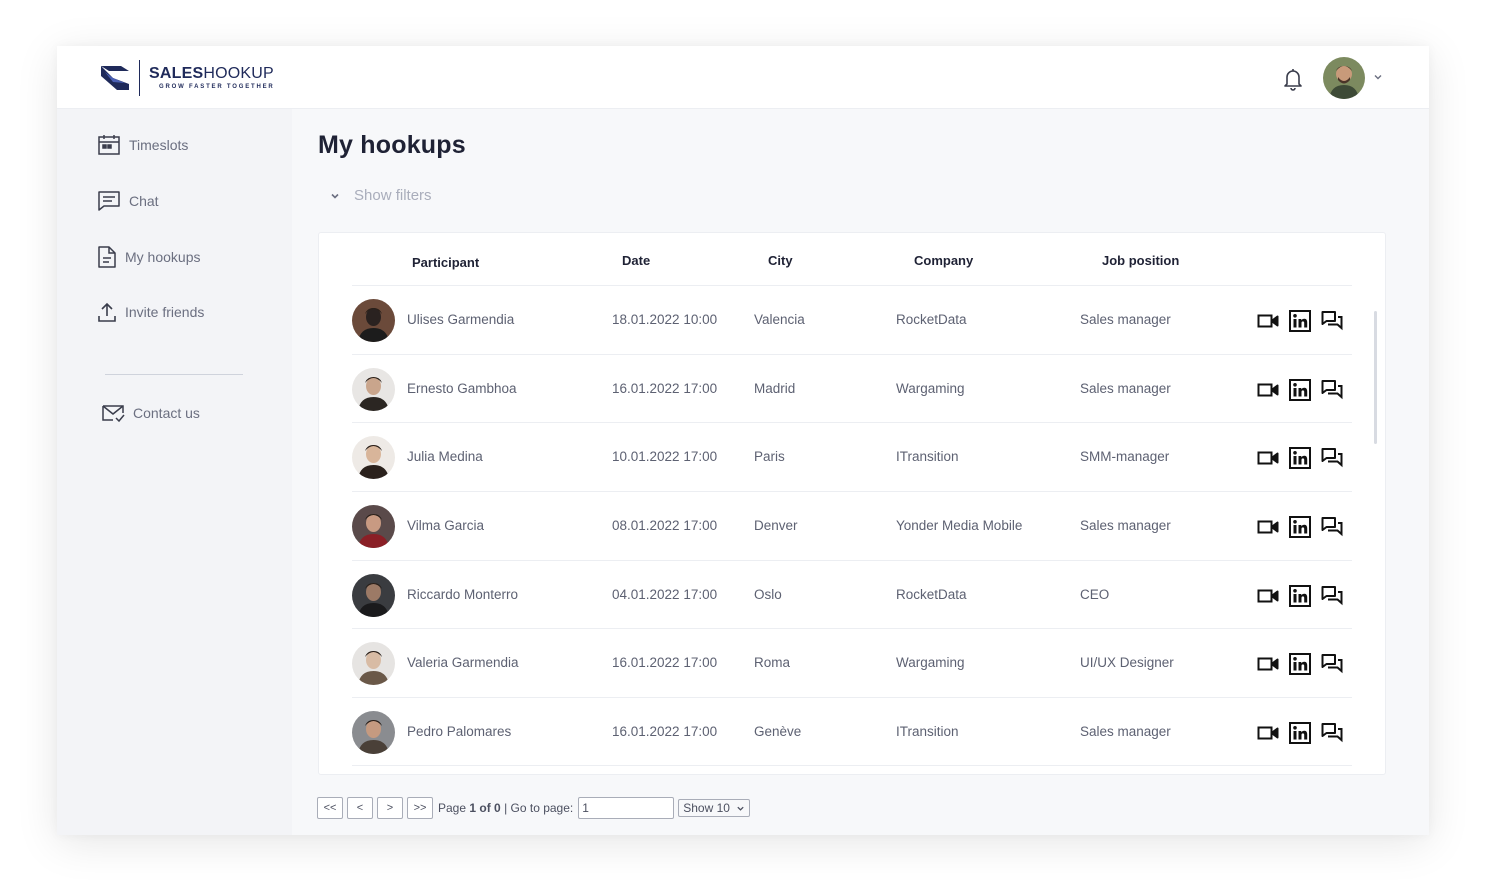 Image resolution: width=1498 pixels, height=886 pixels. What do you see at coordinates (776, 526) in the screenshot?
I see `cell-city: Denver` at bounding box center [776, 526].